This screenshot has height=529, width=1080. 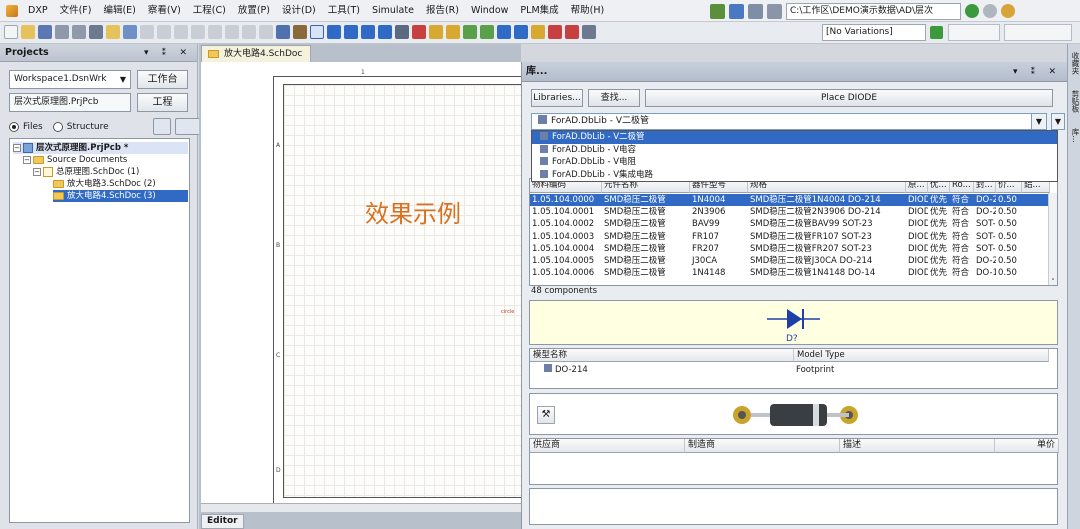 I want to click on library-select: ForAD.DbLib - V二极管 ▼, so click(x=789, y=121).